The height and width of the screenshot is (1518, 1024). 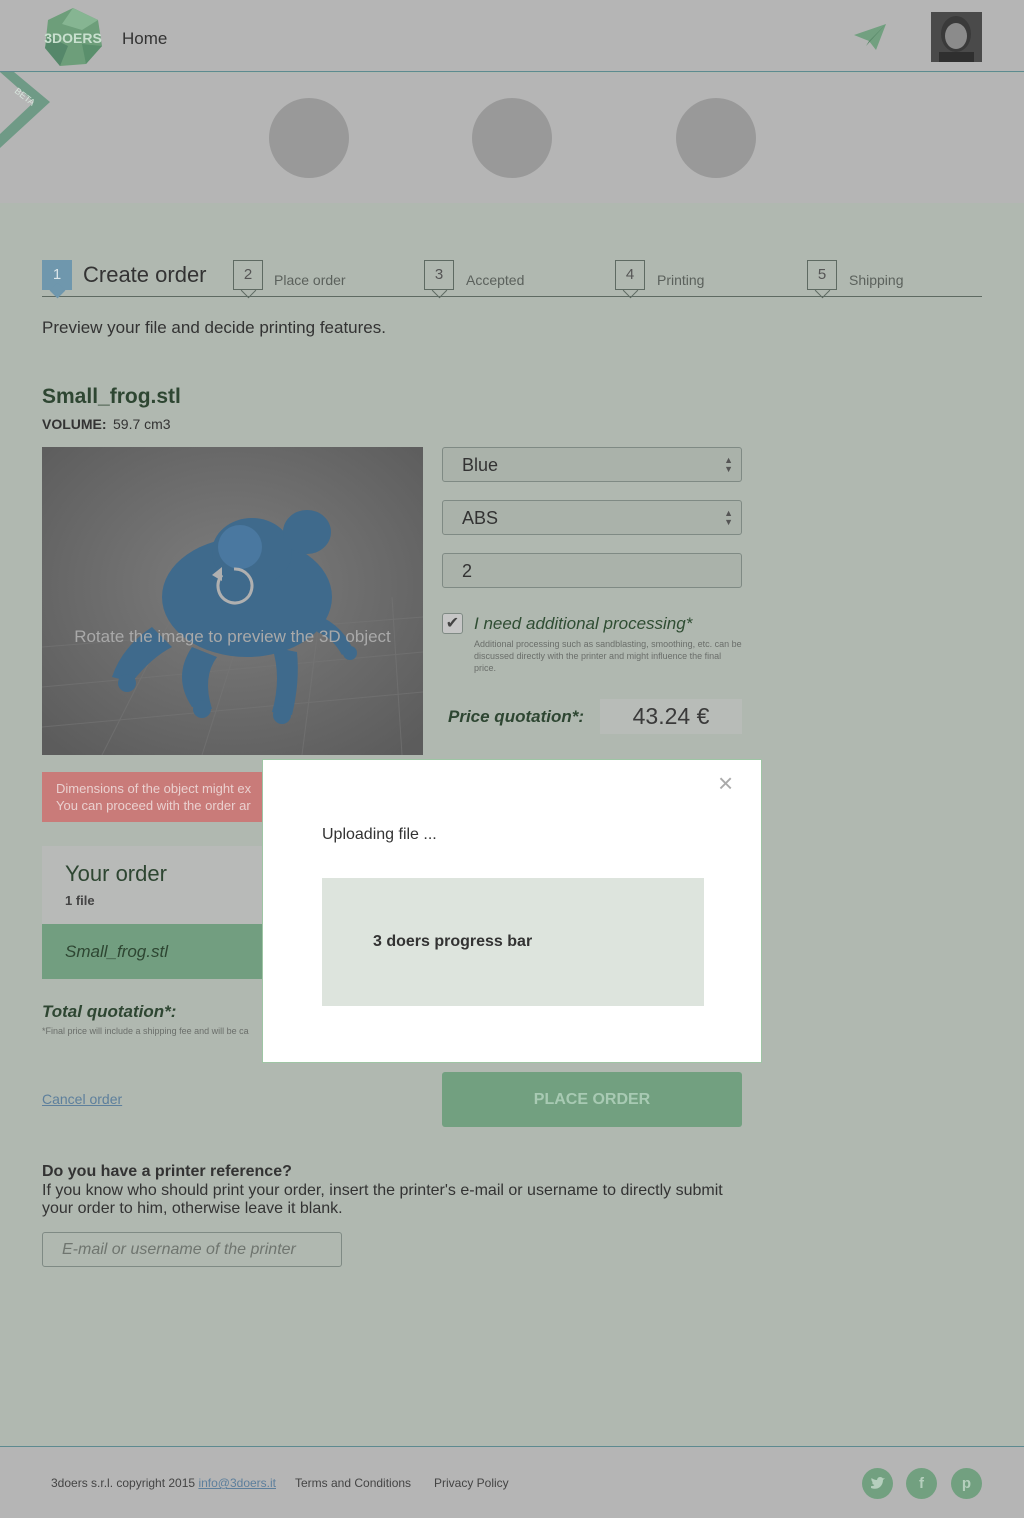 What do you see at coordinates (439, 275) in the screenshot?
I see `step-3-number: 3` at bounding box center [439, 275].